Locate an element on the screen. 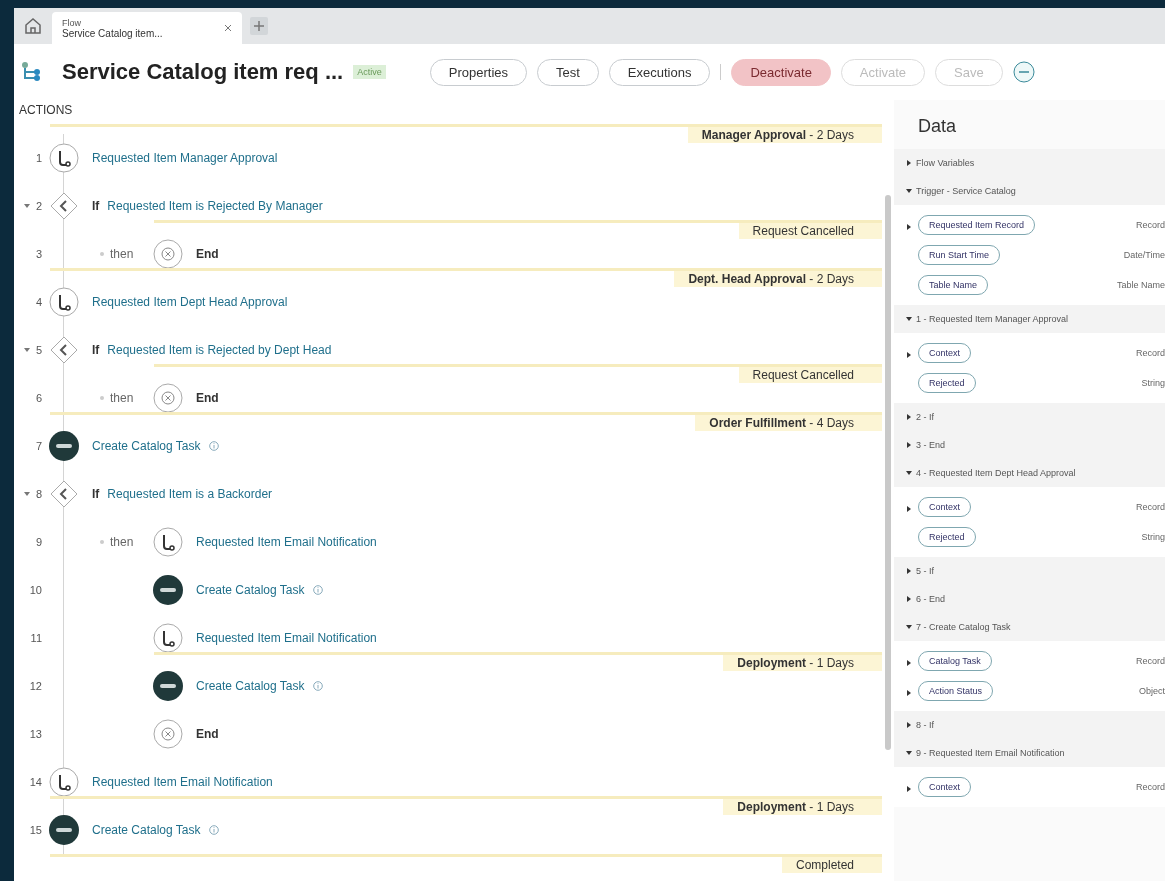 The height and width of the screenshot is (881, 1165). action-link: Requested Item is a Backorder is located at coordinates (190, 494).